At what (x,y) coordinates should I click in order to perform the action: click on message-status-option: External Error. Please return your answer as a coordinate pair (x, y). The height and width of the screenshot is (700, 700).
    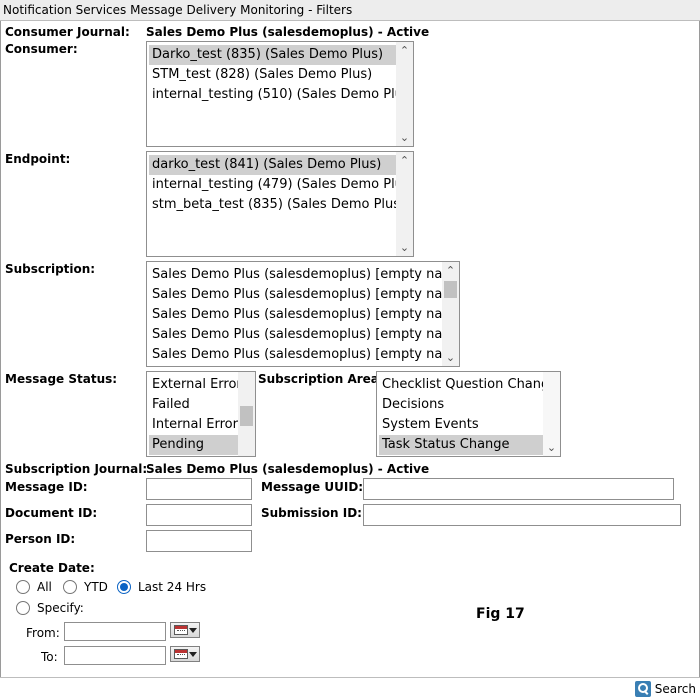
    Looking at the image, I should click on (195, 385).